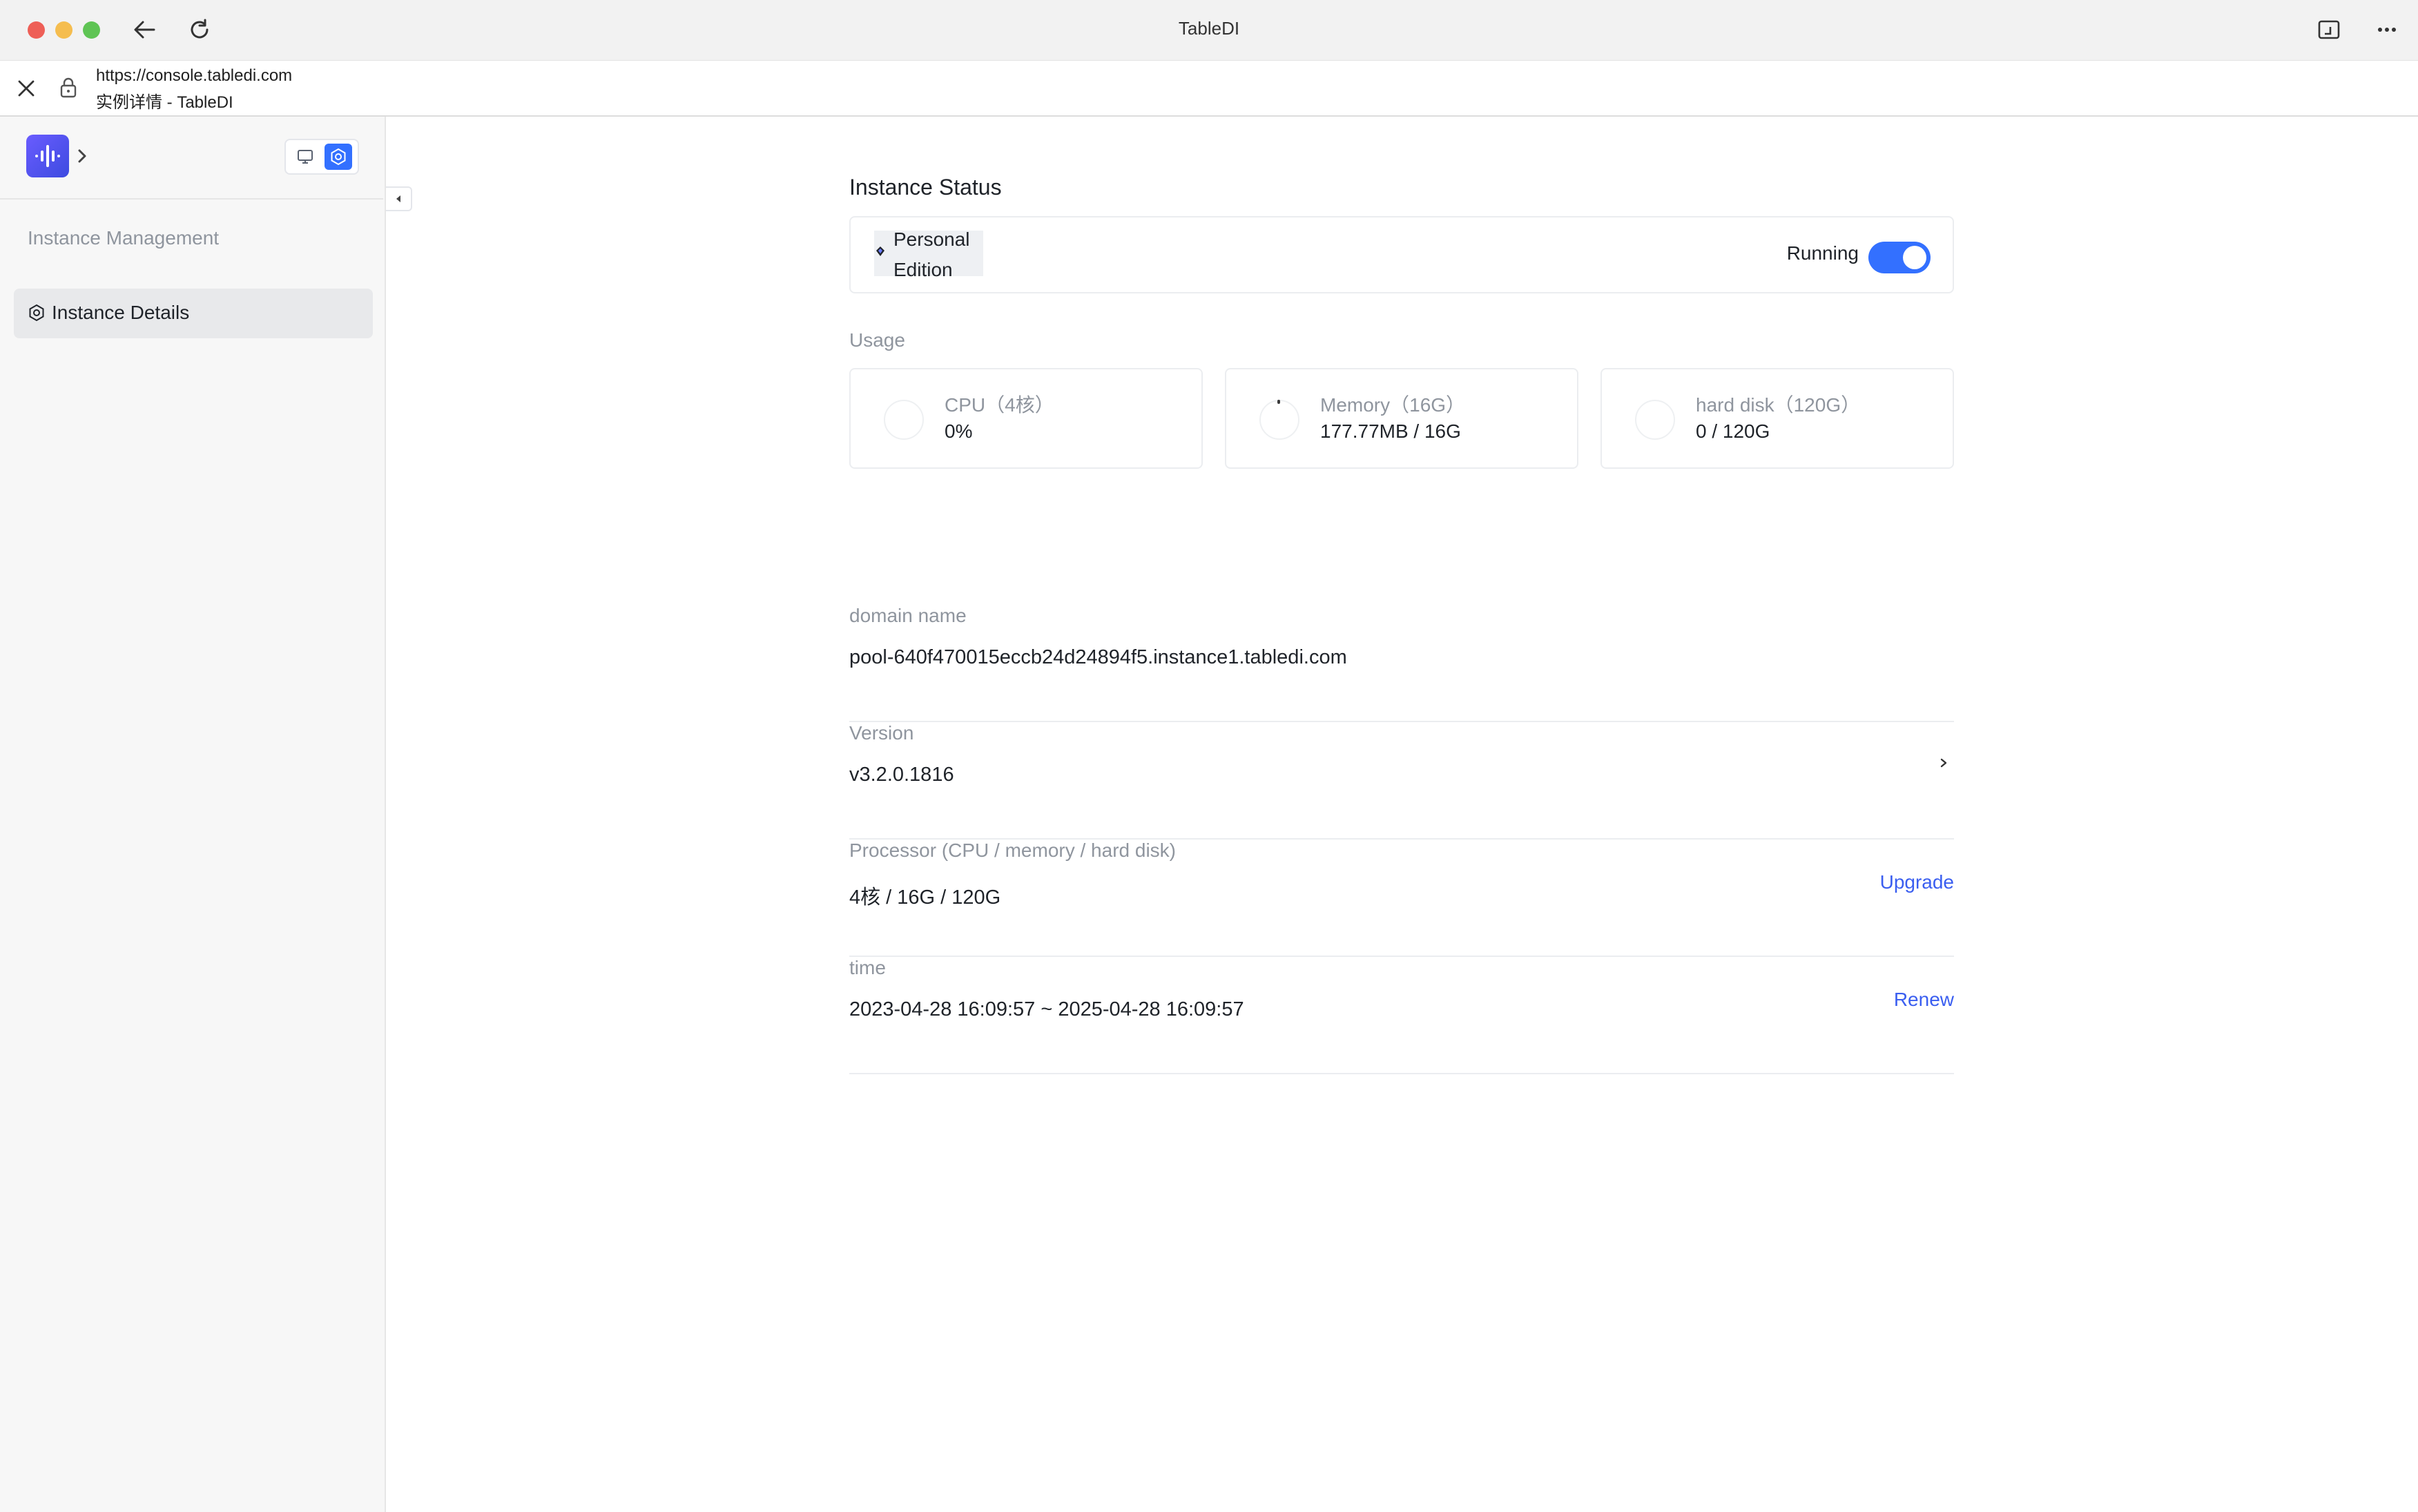 This screenshot has width=2418, height=1512. I want to click on version-row: Version v3.2.0.1816, so click(1401, 781).